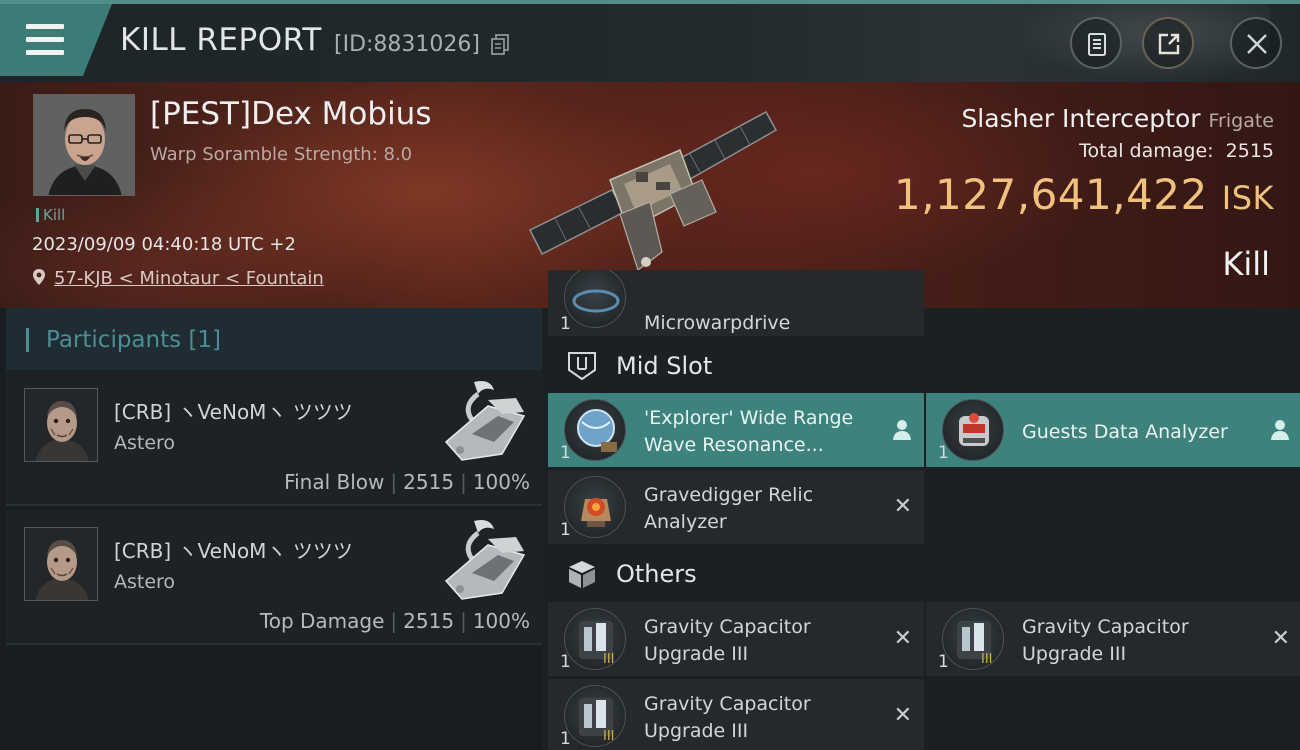 The width and height of the screenshot is (1300, 750). I want to click on ship-class: Frigate, so click(1241, 121).